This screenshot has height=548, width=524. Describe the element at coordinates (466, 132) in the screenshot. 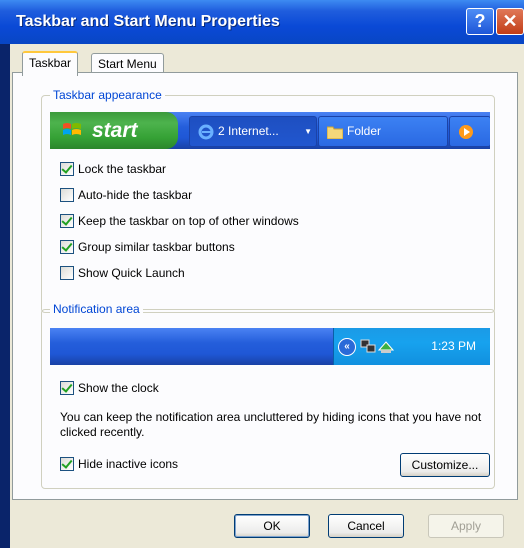

I see `media-player-icon` at that location.